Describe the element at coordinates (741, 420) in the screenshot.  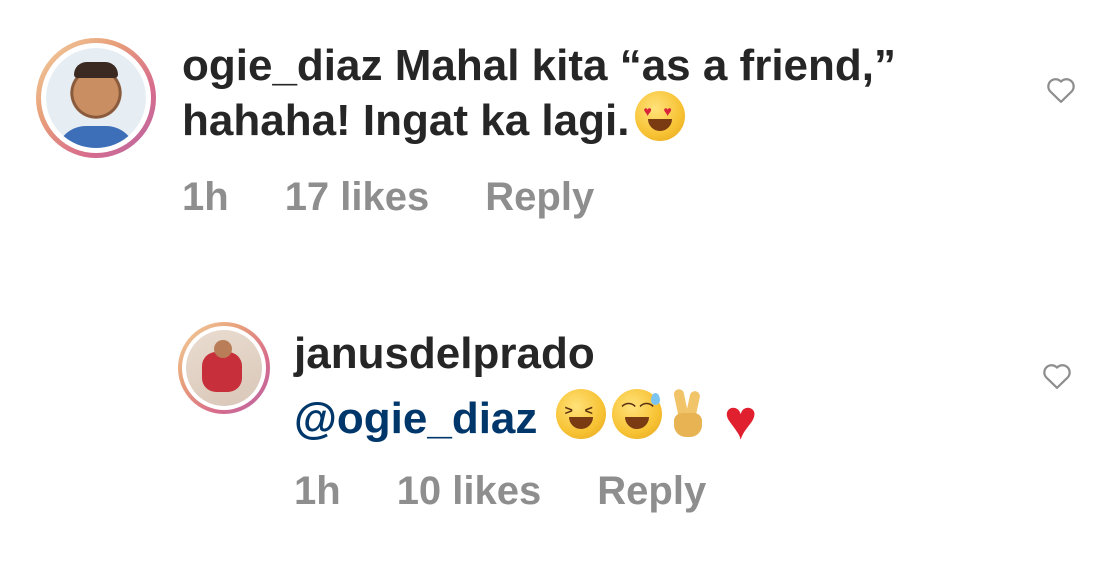
I see `red-heart-emoji: ♥` at that location.